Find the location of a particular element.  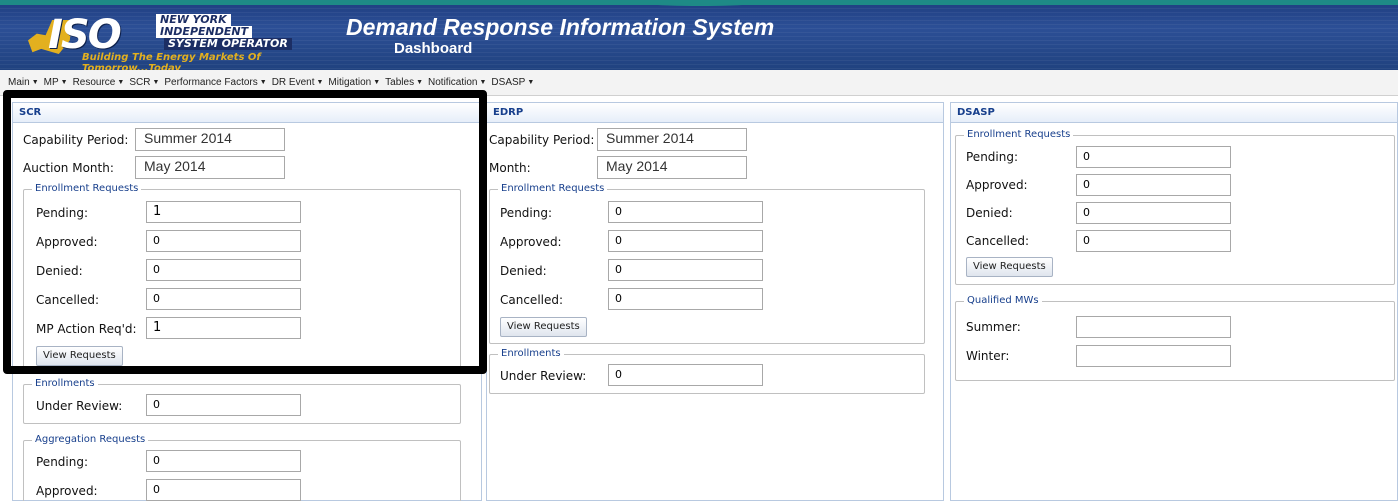

edrp-denied-field: 0 is located at coordinates (685, 270).